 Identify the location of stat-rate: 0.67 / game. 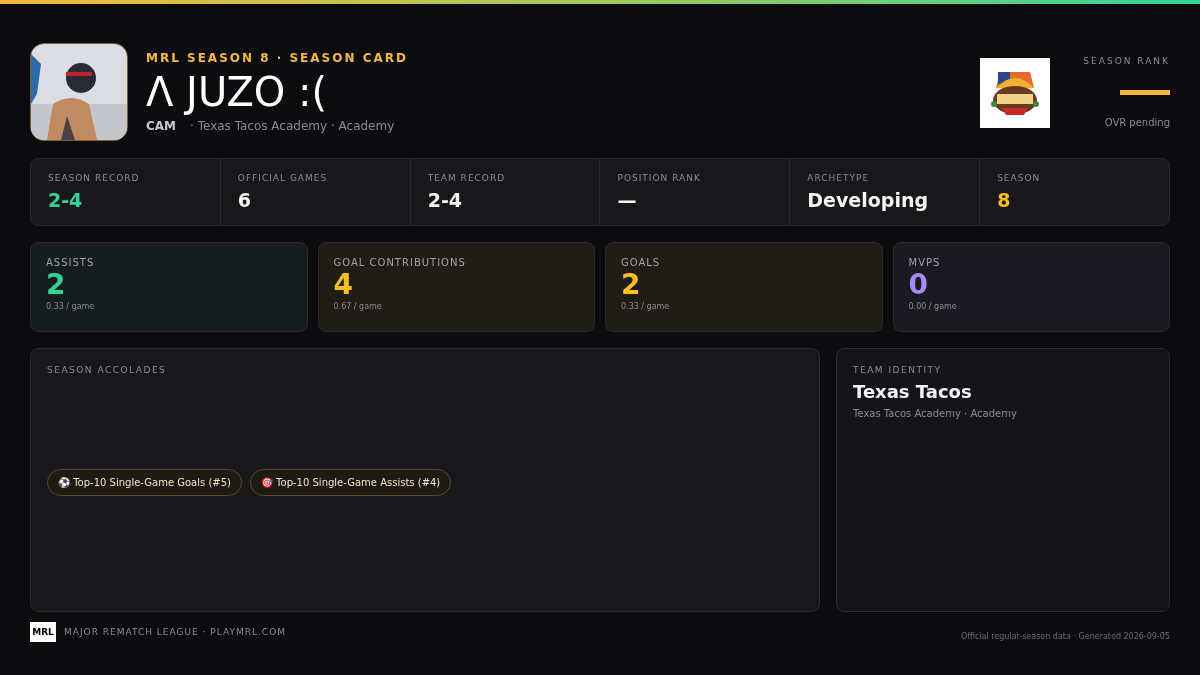
(358, 306).